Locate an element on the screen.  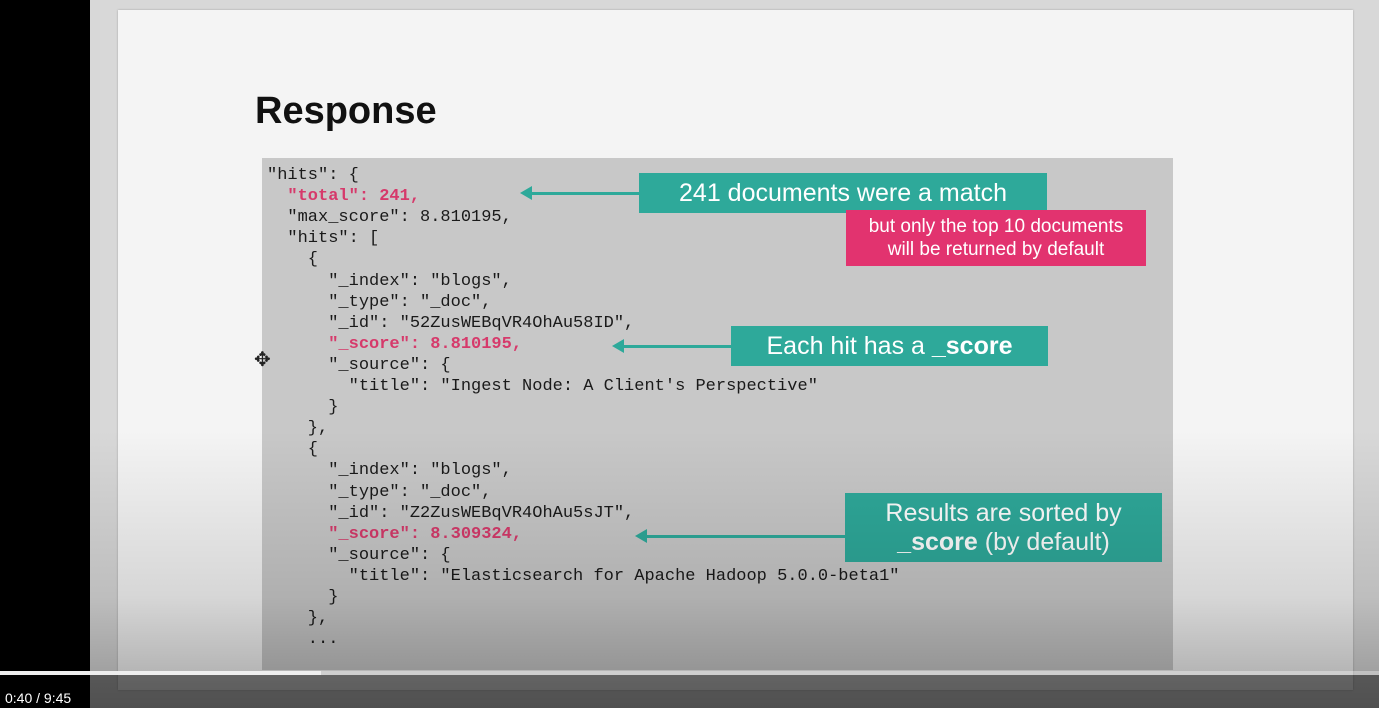
callout-sorted-suffix: (by default) is located at coordinates (1043, 542).